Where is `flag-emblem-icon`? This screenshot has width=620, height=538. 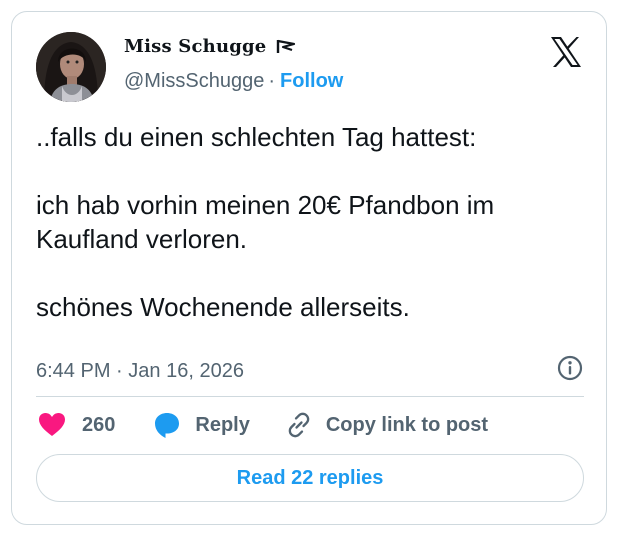 flag-emblem-icon is located at coordinates (286, 46).